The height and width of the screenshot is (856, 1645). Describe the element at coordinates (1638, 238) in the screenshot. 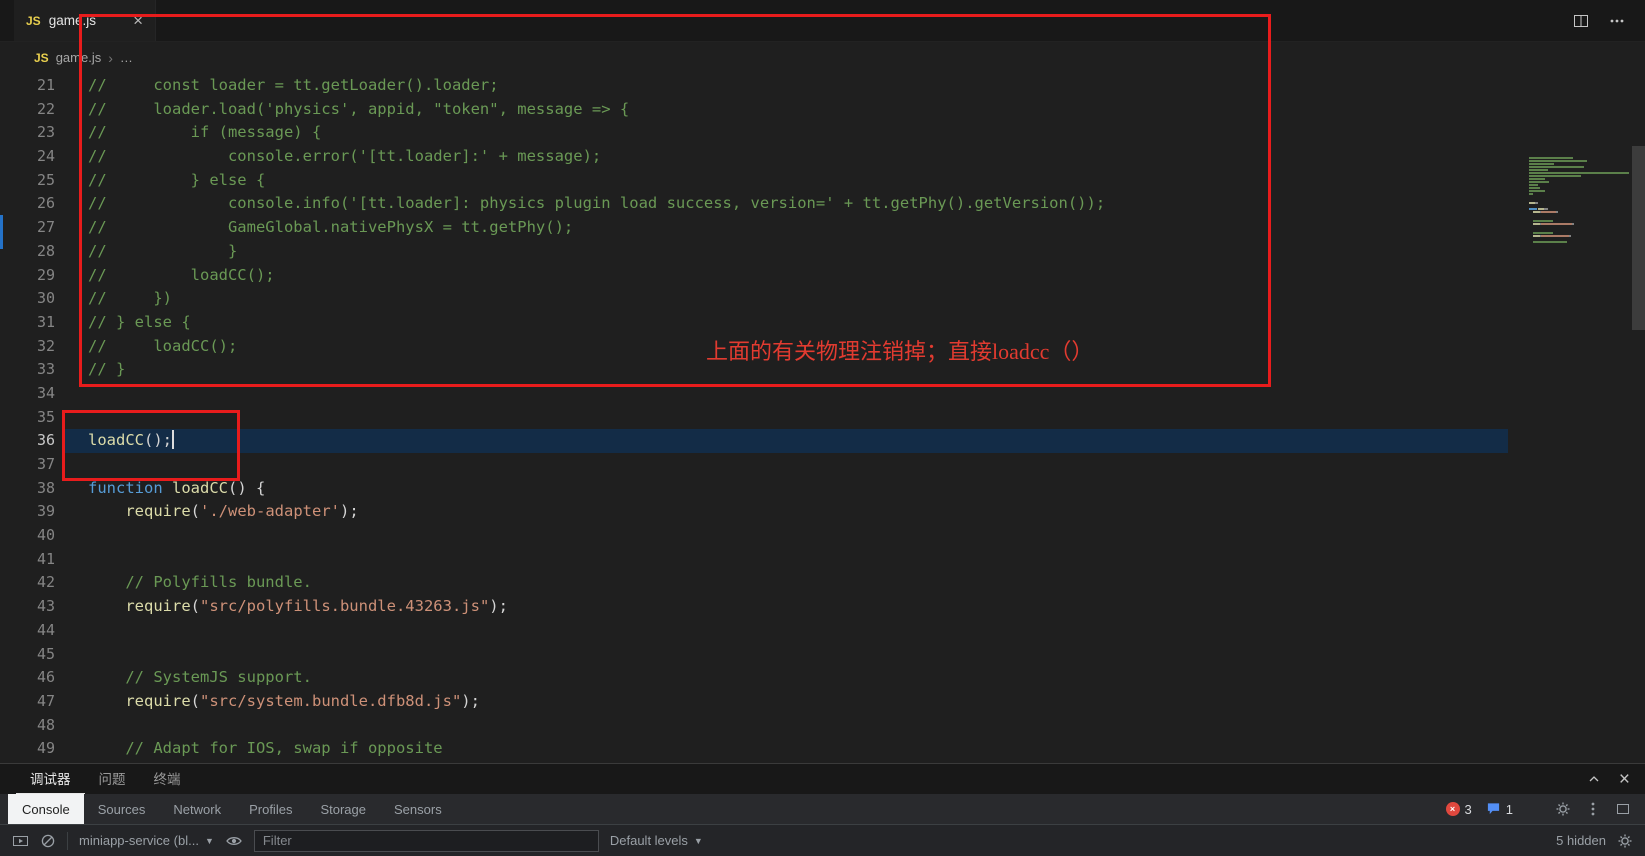

I see `editor-scrollbar` at that location.